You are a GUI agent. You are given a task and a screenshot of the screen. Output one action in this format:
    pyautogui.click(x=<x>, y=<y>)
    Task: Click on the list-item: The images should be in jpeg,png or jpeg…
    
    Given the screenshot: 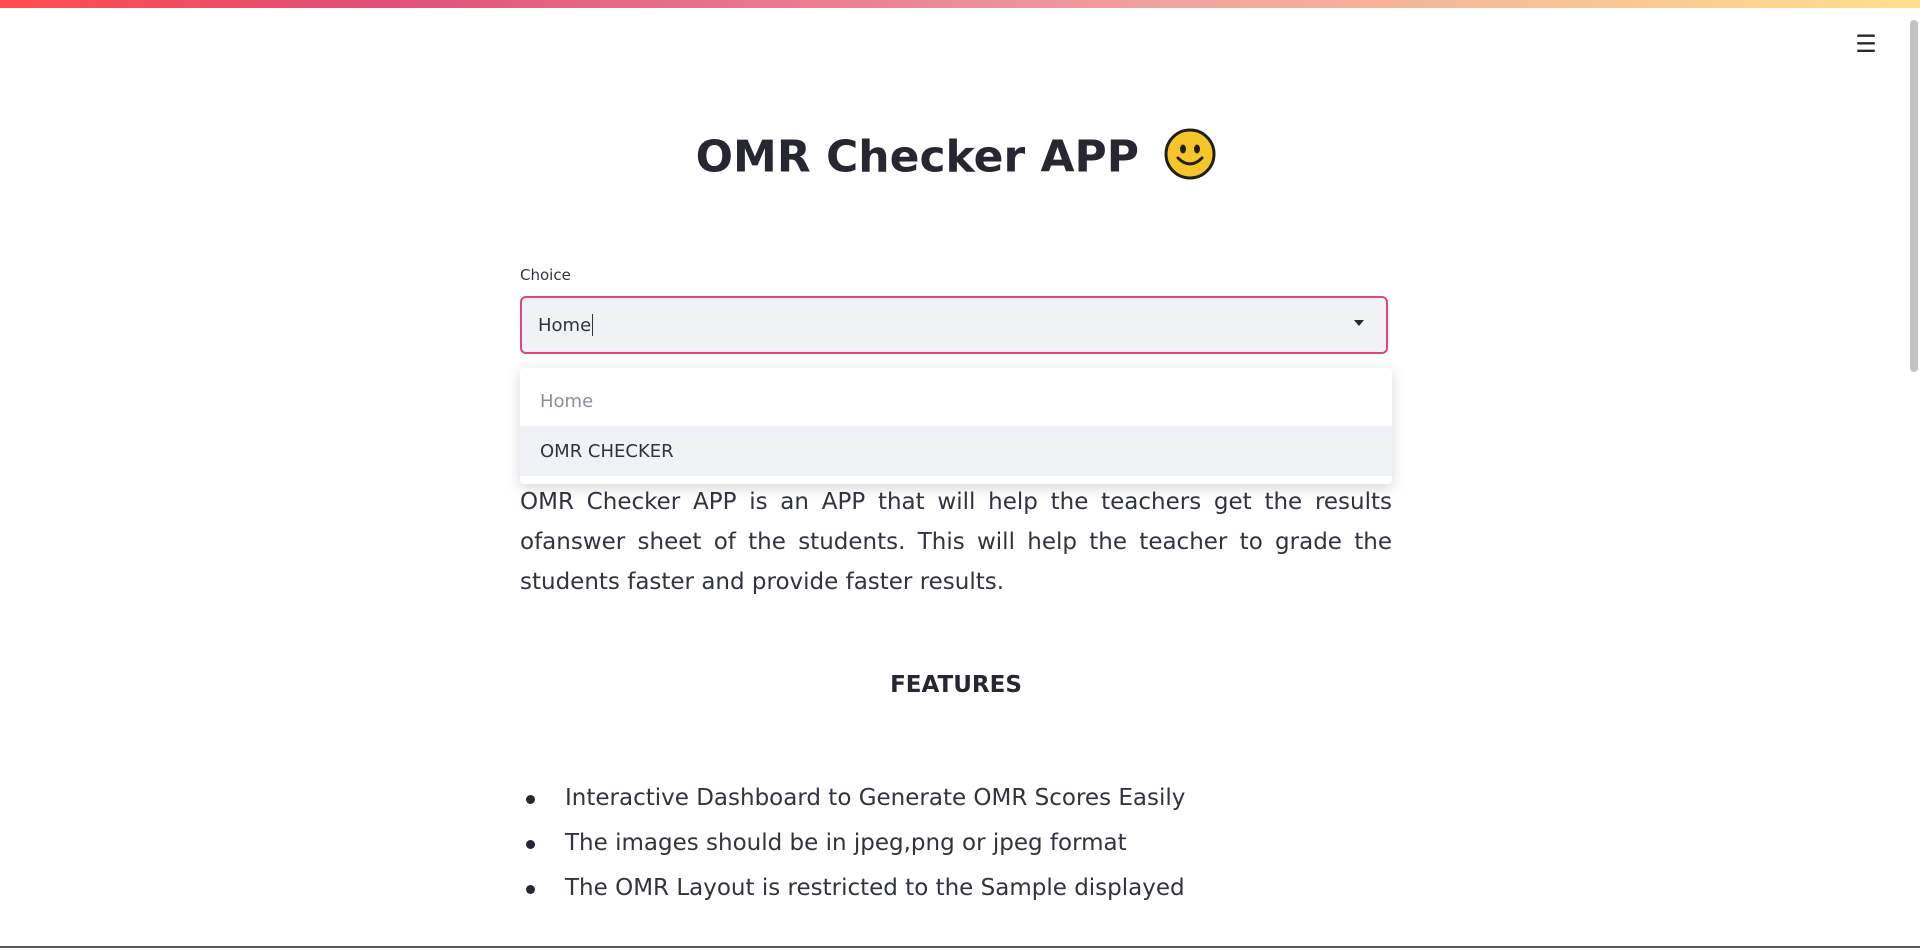 What is the action you would take?
    pyautogui.click(x=956, y=843)
    